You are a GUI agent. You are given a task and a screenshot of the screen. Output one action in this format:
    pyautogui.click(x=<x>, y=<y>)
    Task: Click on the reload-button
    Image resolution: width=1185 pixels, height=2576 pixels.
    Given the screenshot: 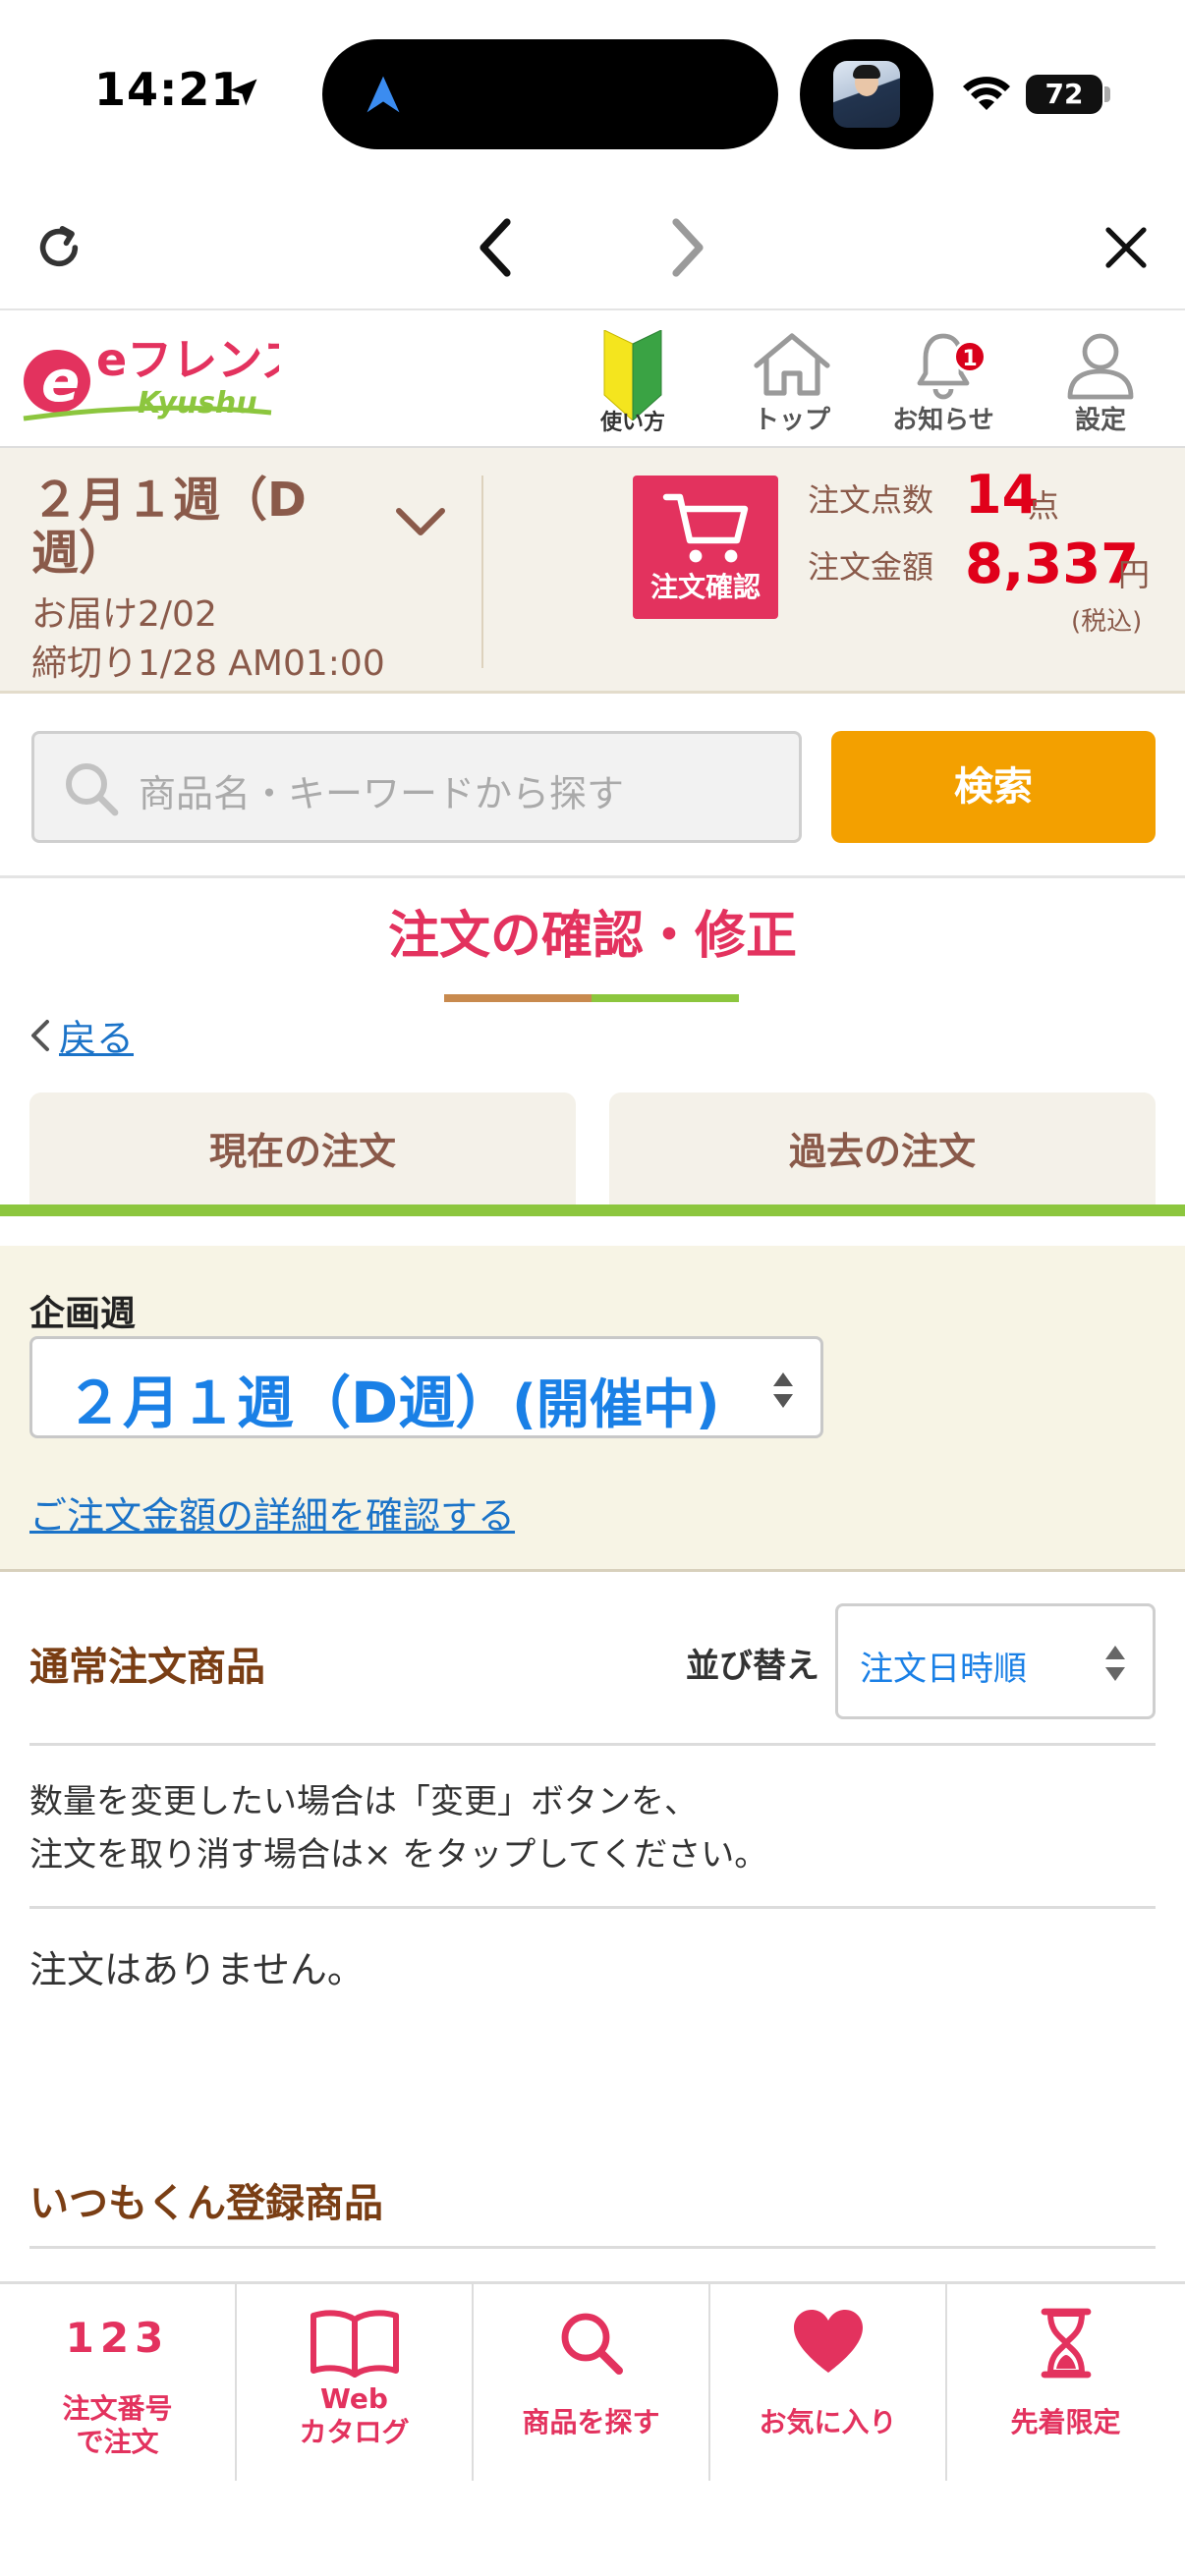 What is the action you would take?
    pyautogui.click(x=59, y=247)
    